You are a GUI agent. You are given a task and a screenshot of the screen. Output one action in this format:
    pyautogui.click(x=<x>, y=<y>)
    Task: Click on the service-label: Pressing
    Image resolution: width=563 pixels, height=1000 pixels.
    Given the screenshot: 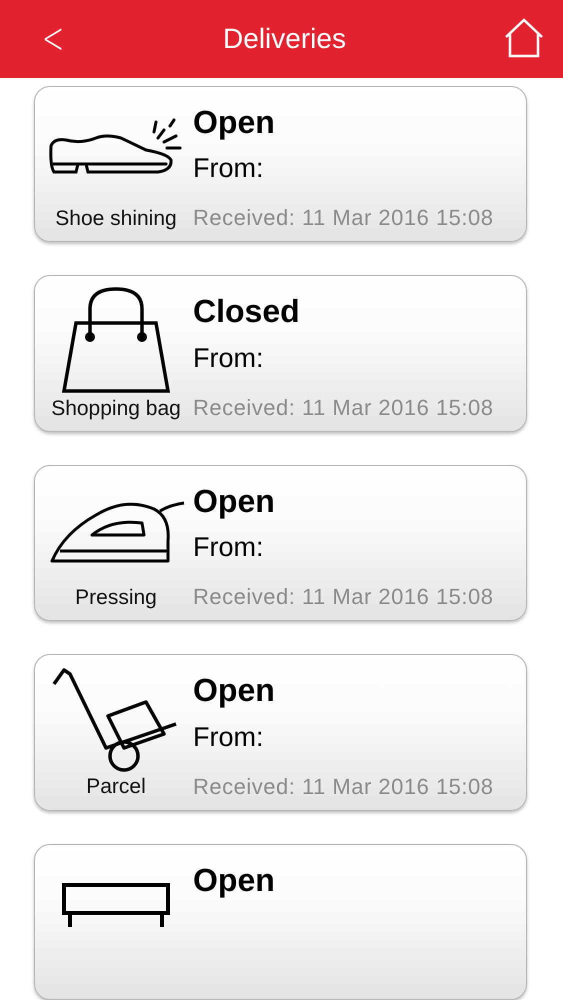 What is the action you would take?
    pyautogui.click(x=116, y=597)
    